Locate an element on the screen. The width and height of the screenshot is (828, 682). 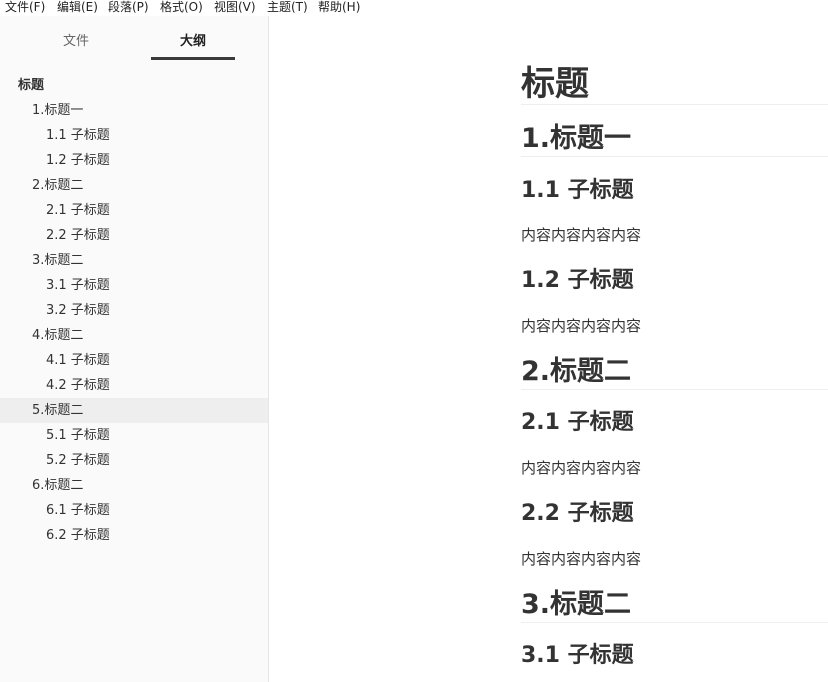
outline-item-2: 2.标题二 is located at coordinates (134, 185).